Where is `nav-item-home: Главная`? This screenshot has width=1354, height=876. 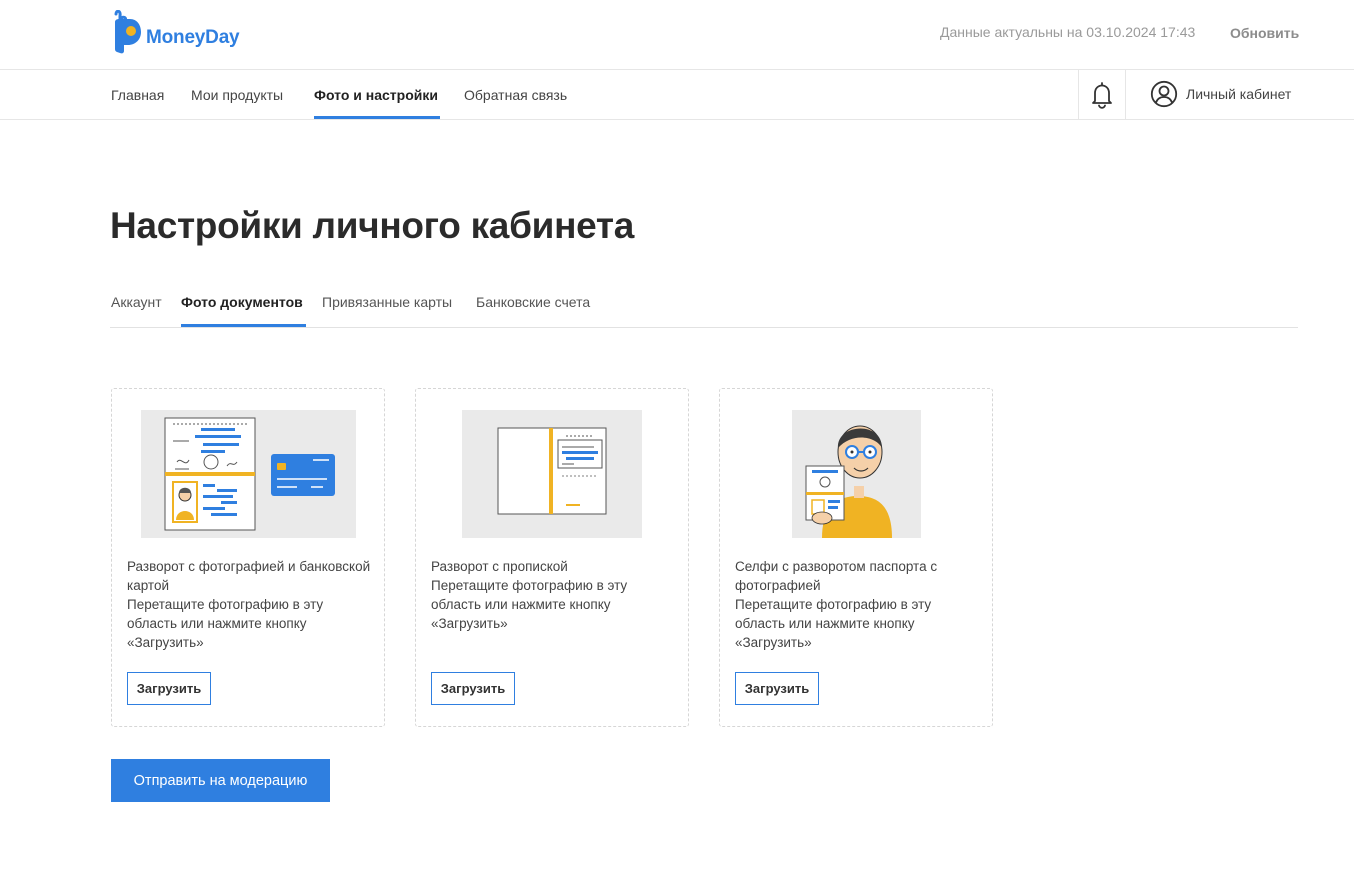
nav-item-home: Главная is located at coordinates (137, 95).